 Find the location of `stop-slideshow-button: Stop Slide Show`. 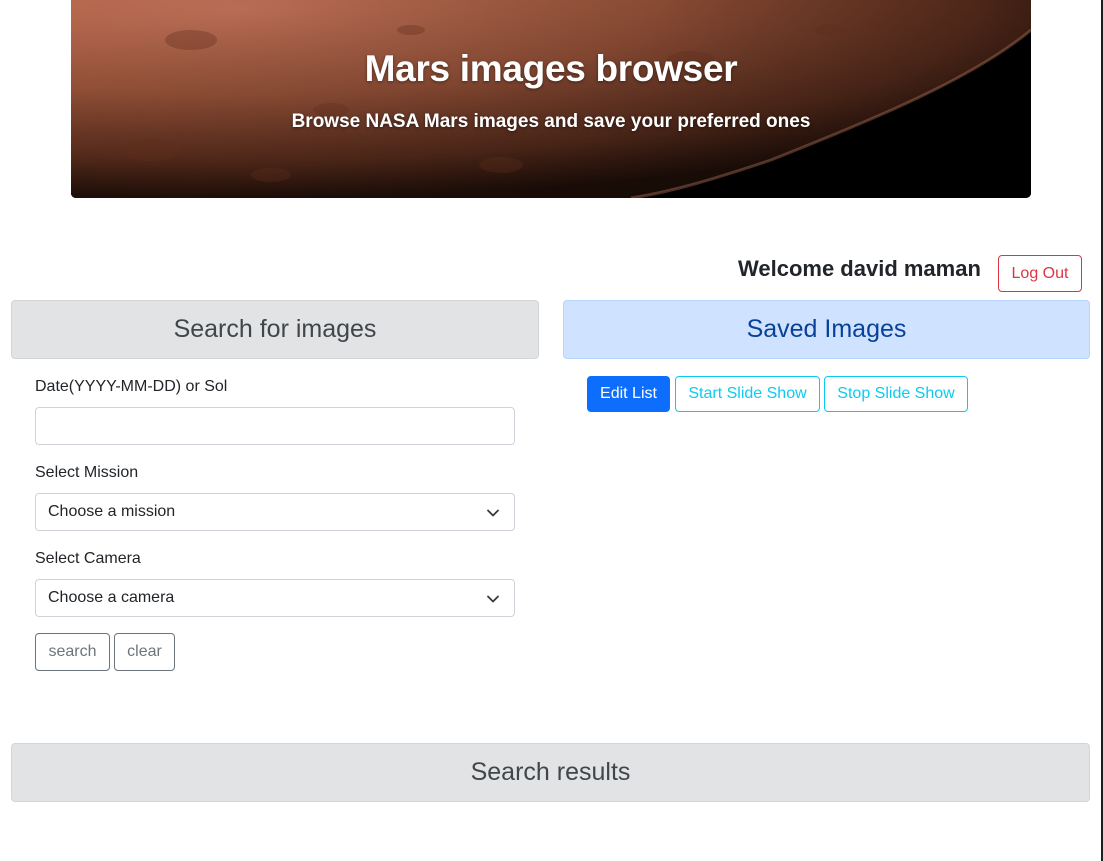

stop-slideshow-button: Stop Slide Show is located at coordinates (896, 394).